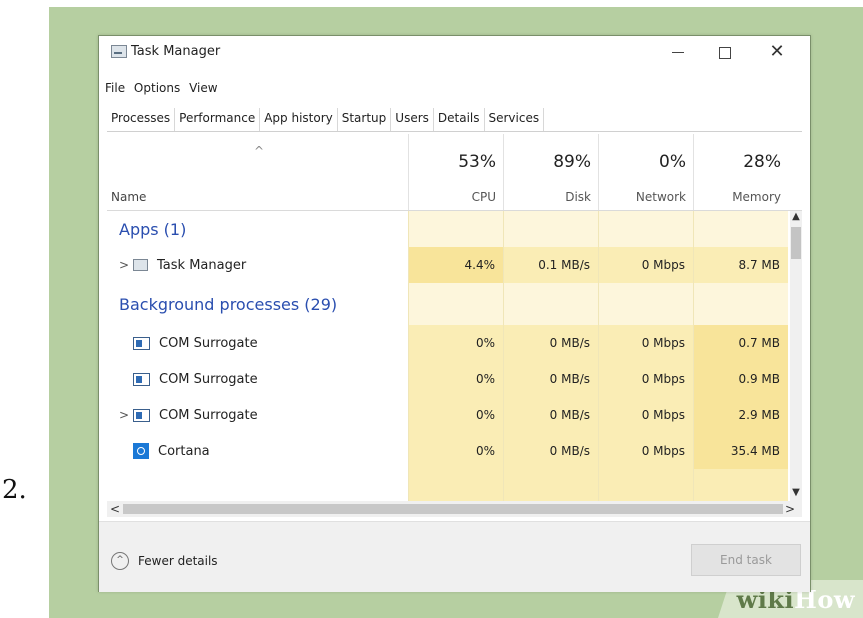  I want to click on tab-app-history: App history, so click(299, 119).